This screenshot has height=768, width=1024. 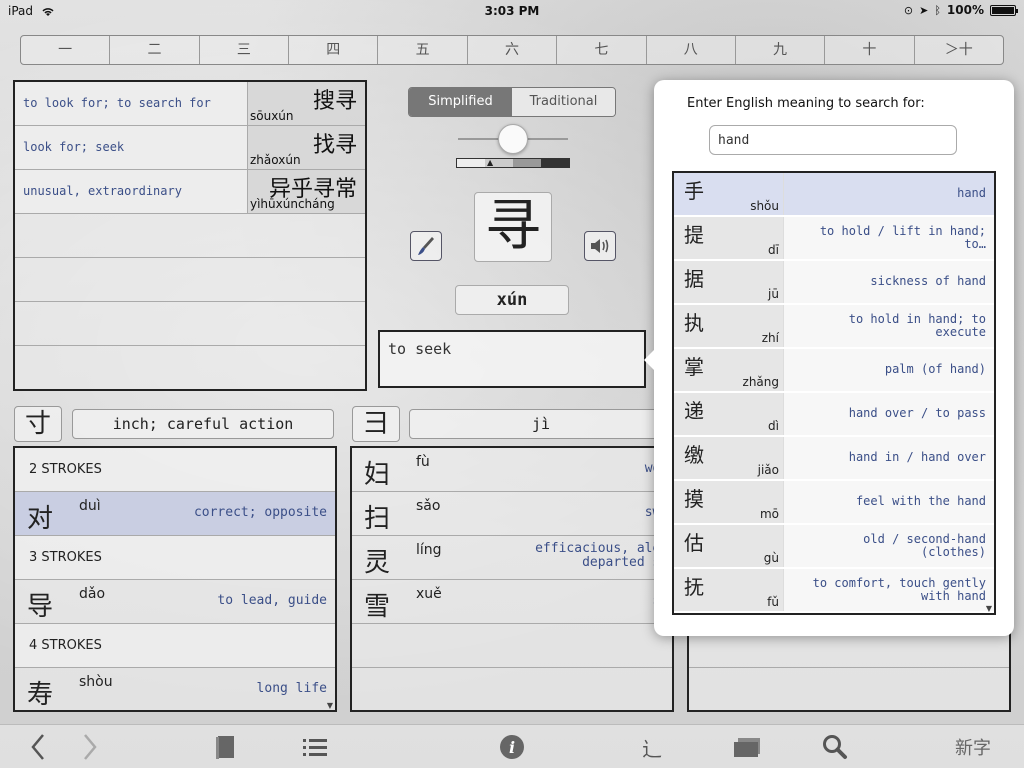 What do you see at coordinates (513, 227) in the screenshot?
I see `main-character: 寻` at bounding box center [513, 227].